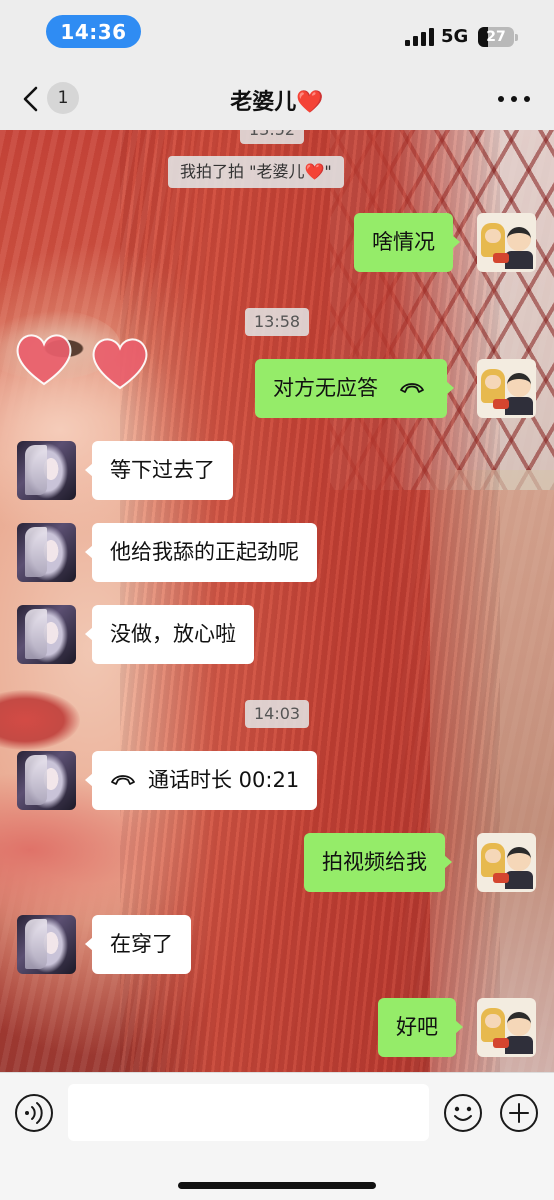  Describe the element at coordinates (277, 102) in the screenshot. I see `chat-title: 老婆儿❤️` at that location.